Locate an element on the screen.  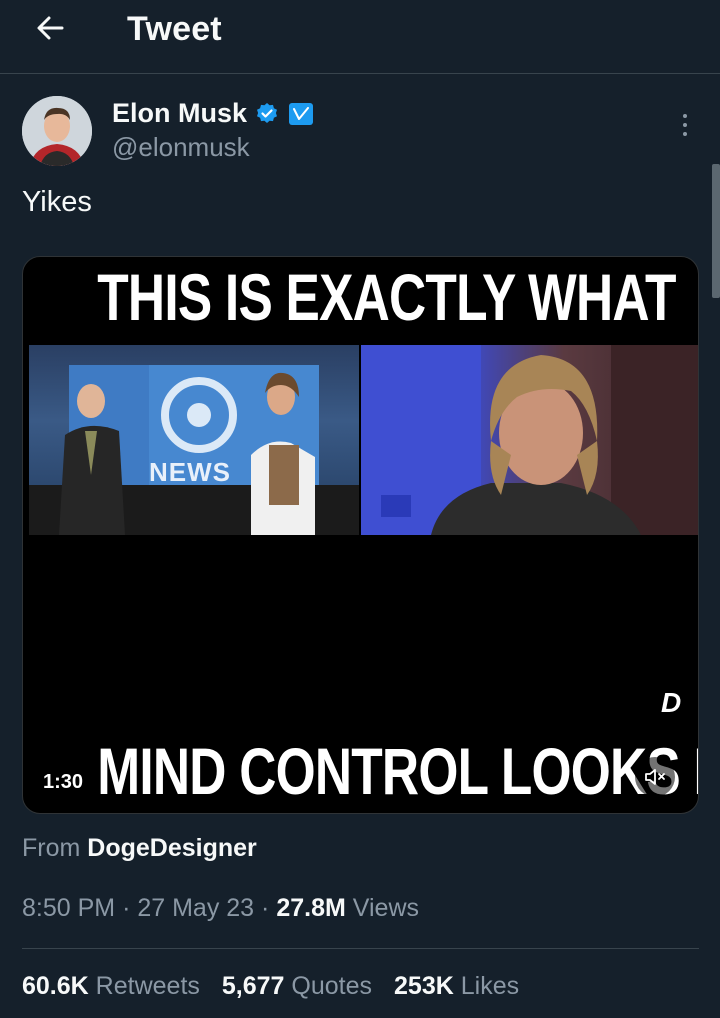
avatar-image is located at coordinates (57, 131).